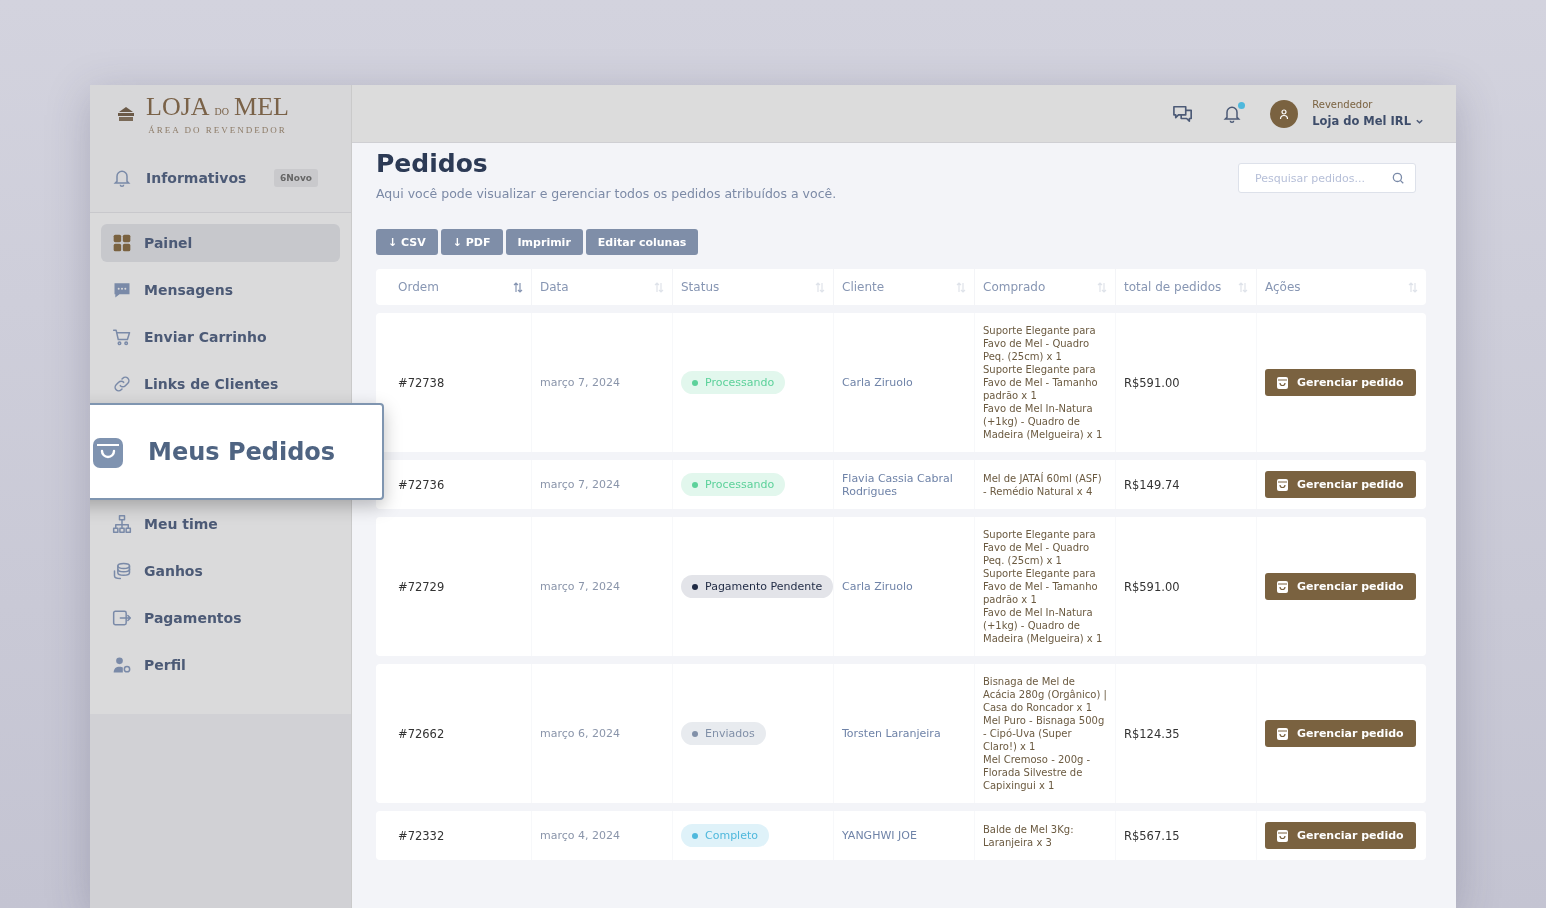 The image size is (1546, 908). What do you see at coordinates (122, 337) in the screenshot?
I see `cart-icon` at bounding box center [122, 337].